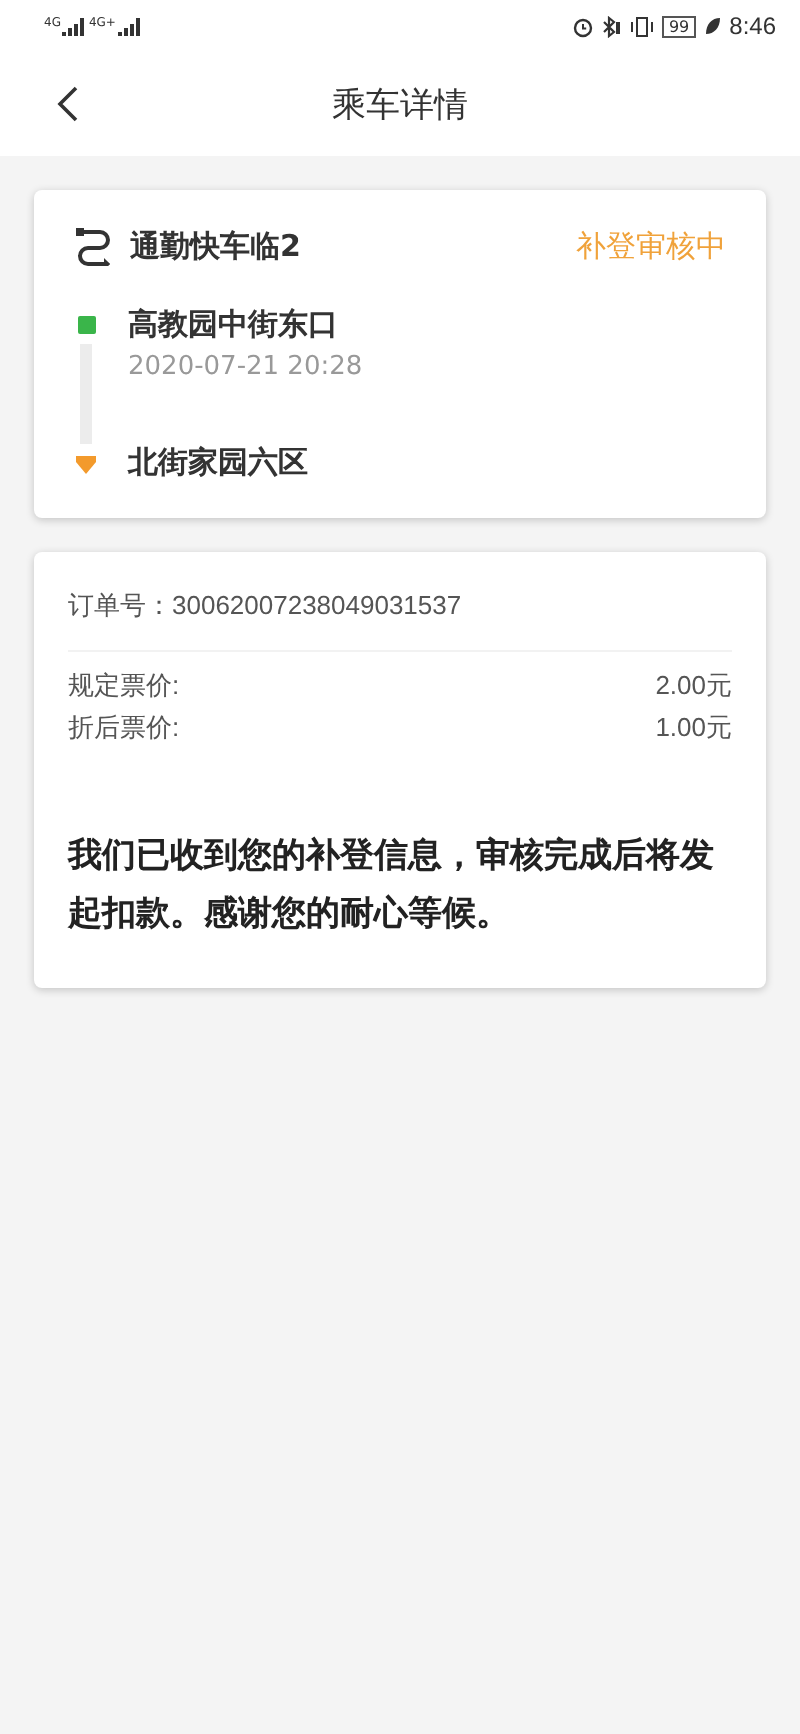 Image resolution: width=800 pixels, height=1734 pixels. What do you see at coordinates (400, 105) in the screenshot?
I see `page-title: 乘车详情` at bounding box center [400, 105].